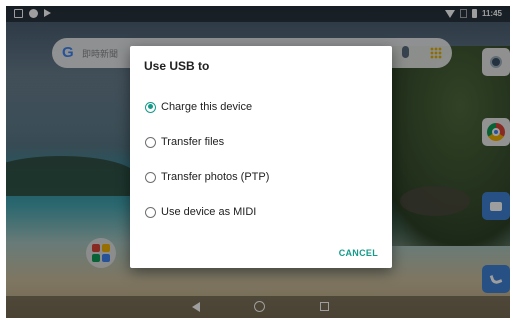  Describe the element at coordinates (215, 177) in the screenshot. I see `option-label: Transfer photos (PTP)` at that location.